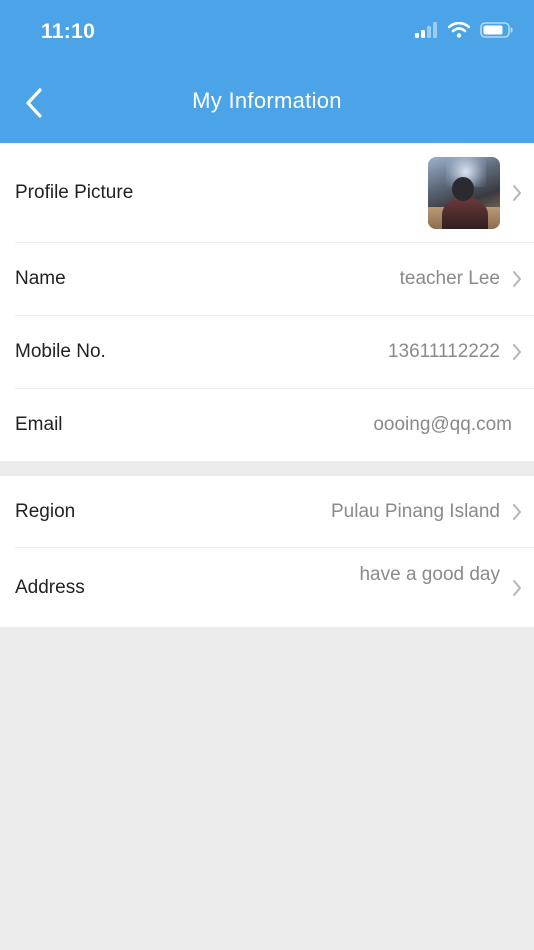 This screenshot has height=950, width=534. Describe the element at coordinates (39, 424) in the screenshot. I see `email-label: Email` at that location.